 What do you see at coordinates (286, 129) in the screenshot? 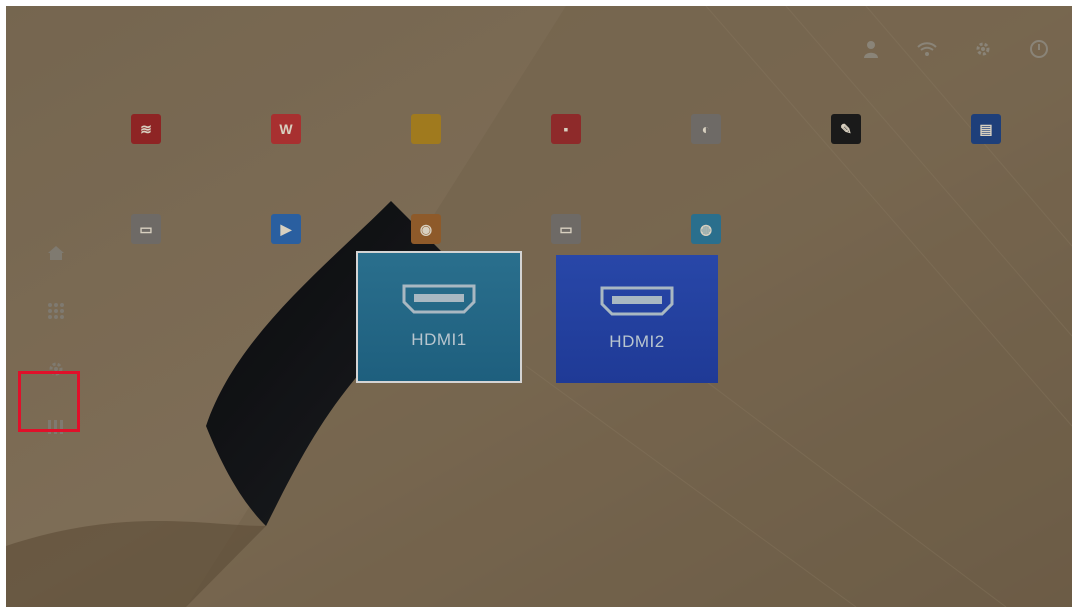
I see `app-icon: W` at bounding box center [286, 129].